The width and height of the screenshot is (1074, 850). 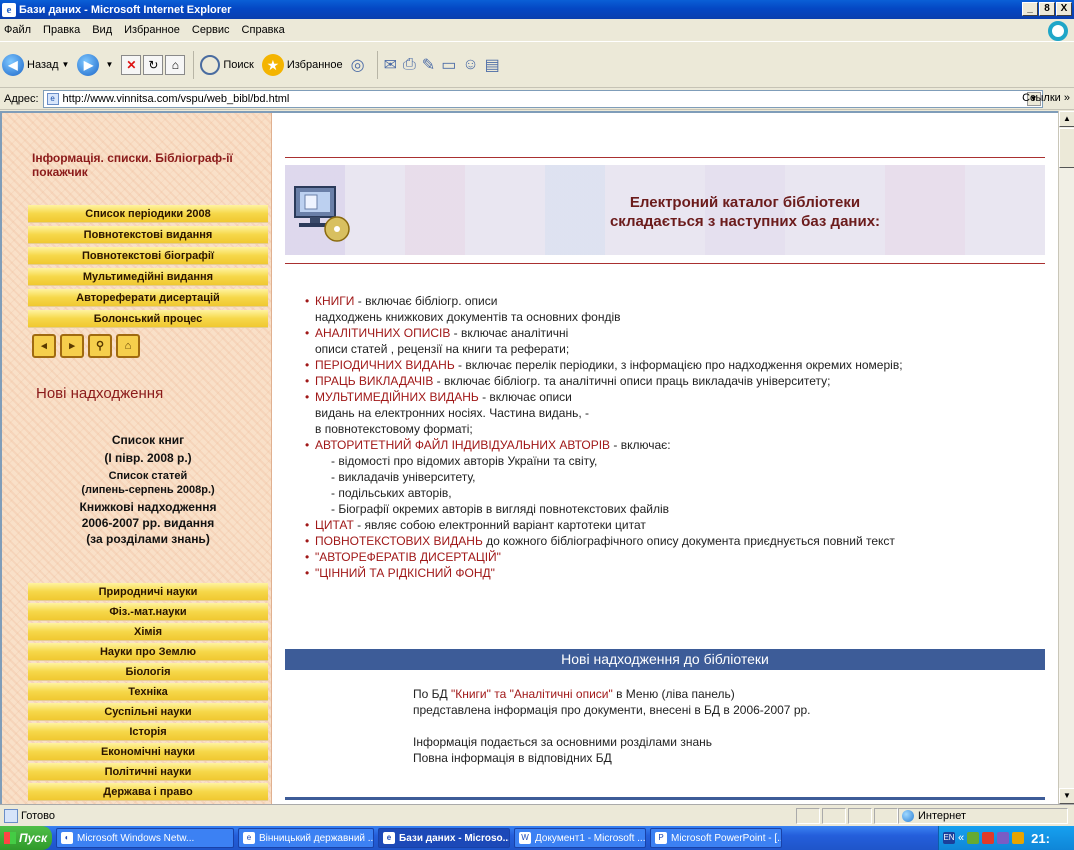 What do you see at coordinates (10, 838) in the screenshot?
I see `windows-flag-icon` at bounding box center [10, 838].